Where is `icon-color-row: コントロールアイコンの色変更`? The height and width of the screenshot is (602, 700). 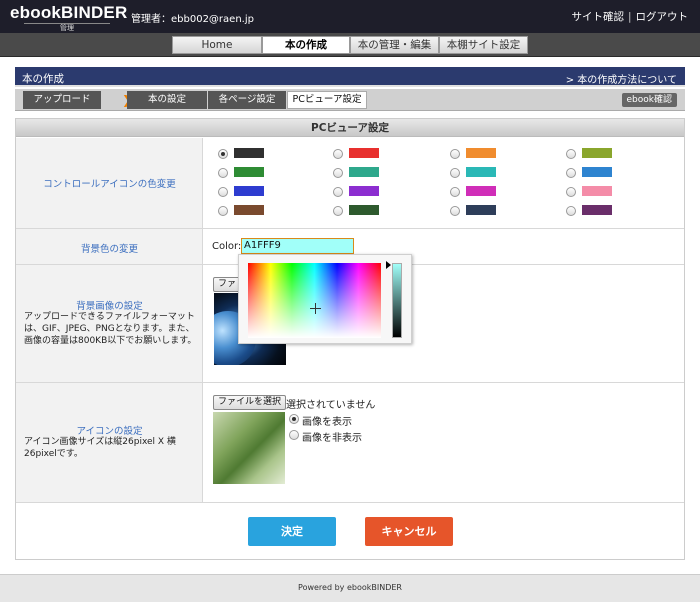
icon-color-row: コントロールアイコンの色変更 is located at coordinates (350, 183).